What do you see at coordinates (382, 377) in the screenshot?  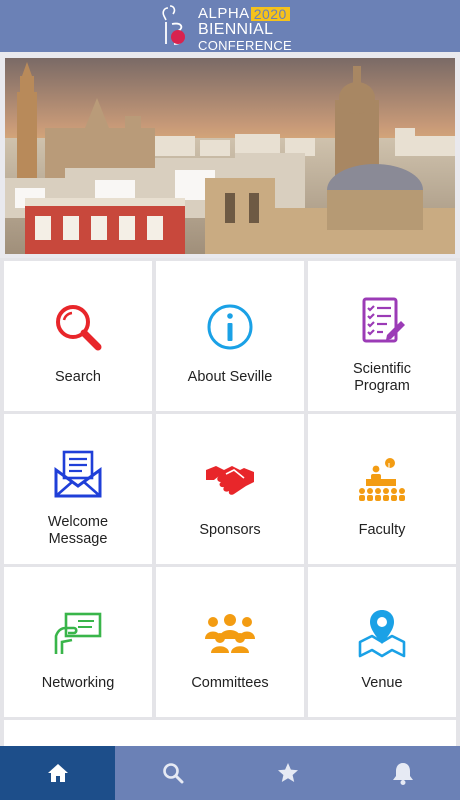 I see `menu-label-scientific-program: Scientific Program` at bounding box center [382, 377].